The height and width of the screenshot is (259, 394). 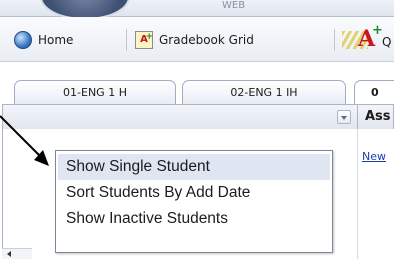 I want to click on gradebook-grid-button: A + Gradebook Grid, so click(x=194, y=40).